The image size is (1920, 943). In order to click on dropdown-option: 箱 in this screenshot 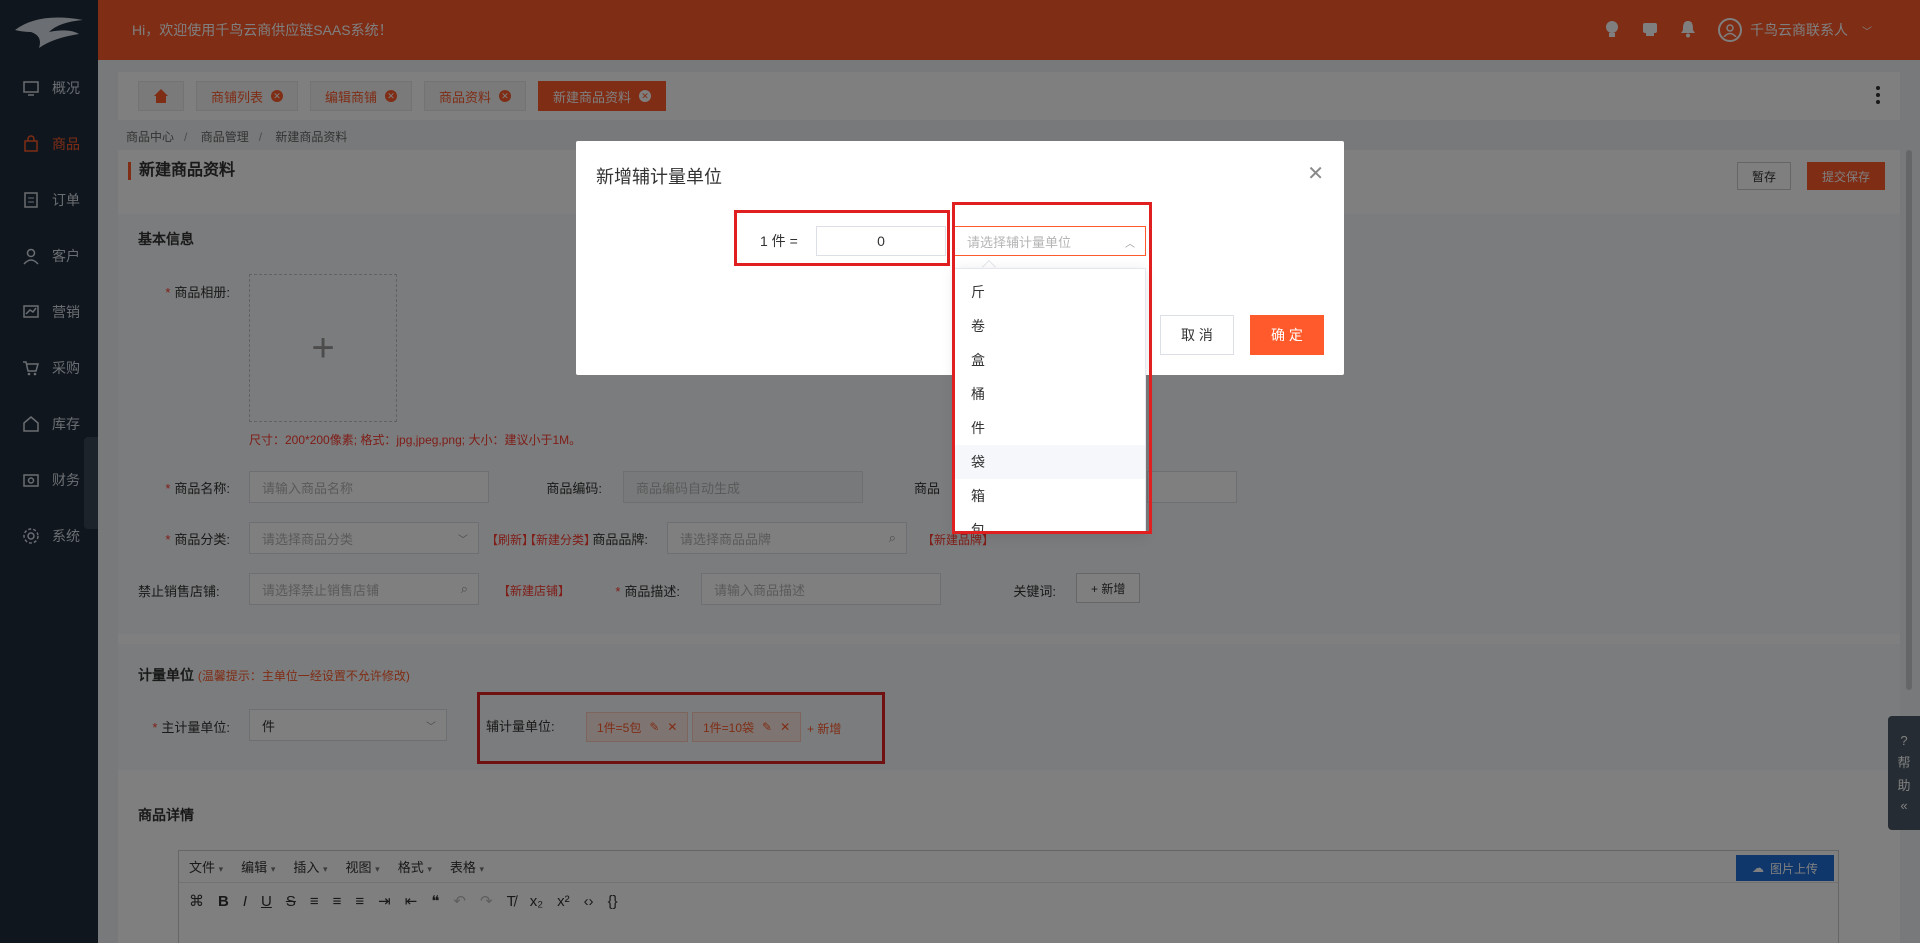, I will do `click(1050, 496)`.